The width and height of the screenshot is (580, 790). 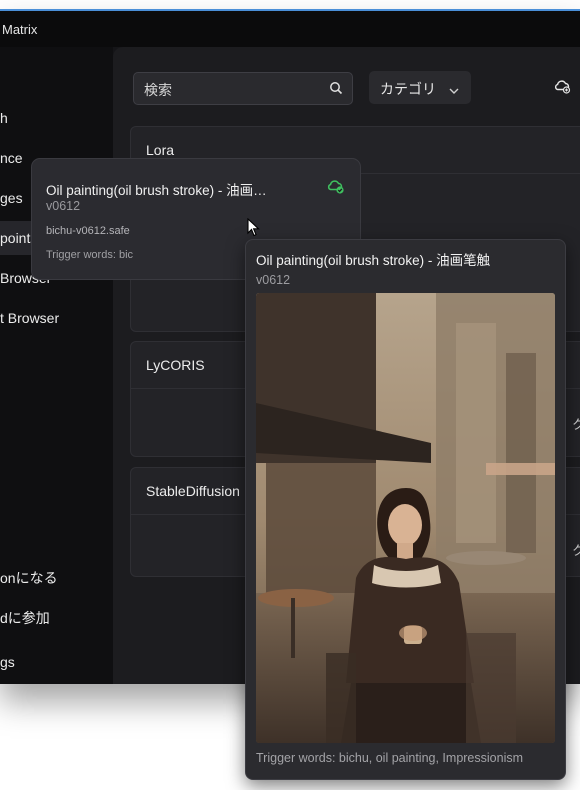 I want to click on card-version: v0612, so click(x=63, y=206).